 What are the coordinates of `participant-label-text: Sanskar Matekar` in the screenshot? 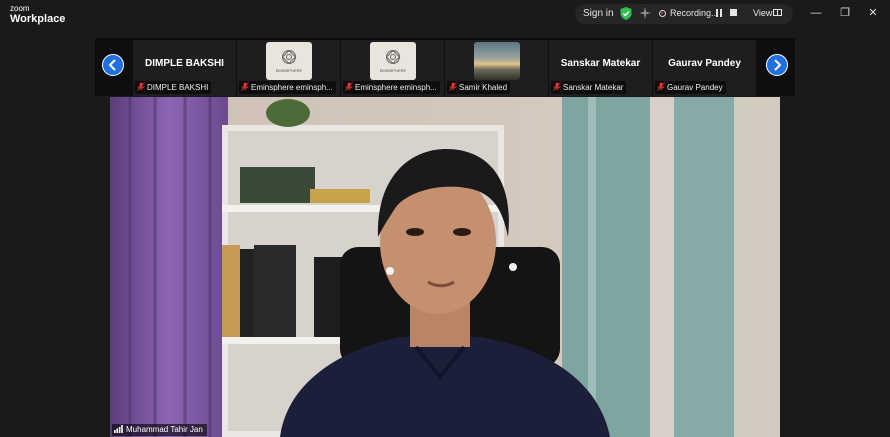 It's located at (593, 87).